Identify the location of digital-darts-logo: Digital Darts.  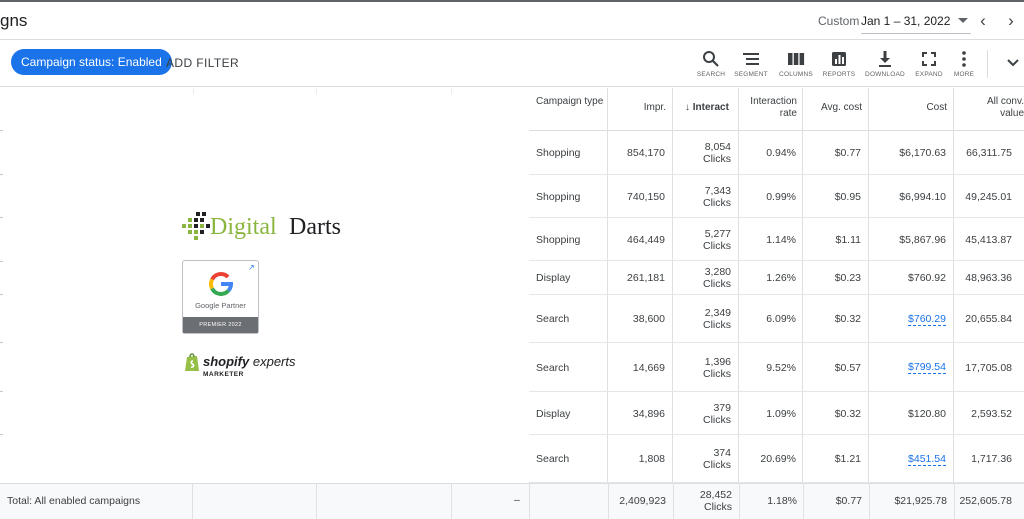
(272, 228).